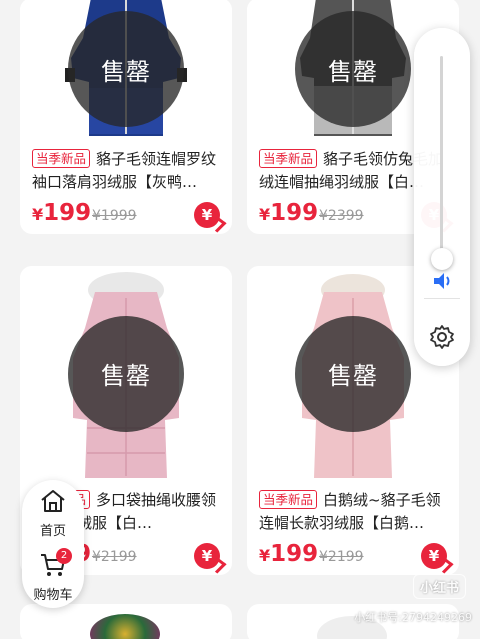  I want to click on price-row: ¥199 ¥1999 ¥, so click(126, 214).